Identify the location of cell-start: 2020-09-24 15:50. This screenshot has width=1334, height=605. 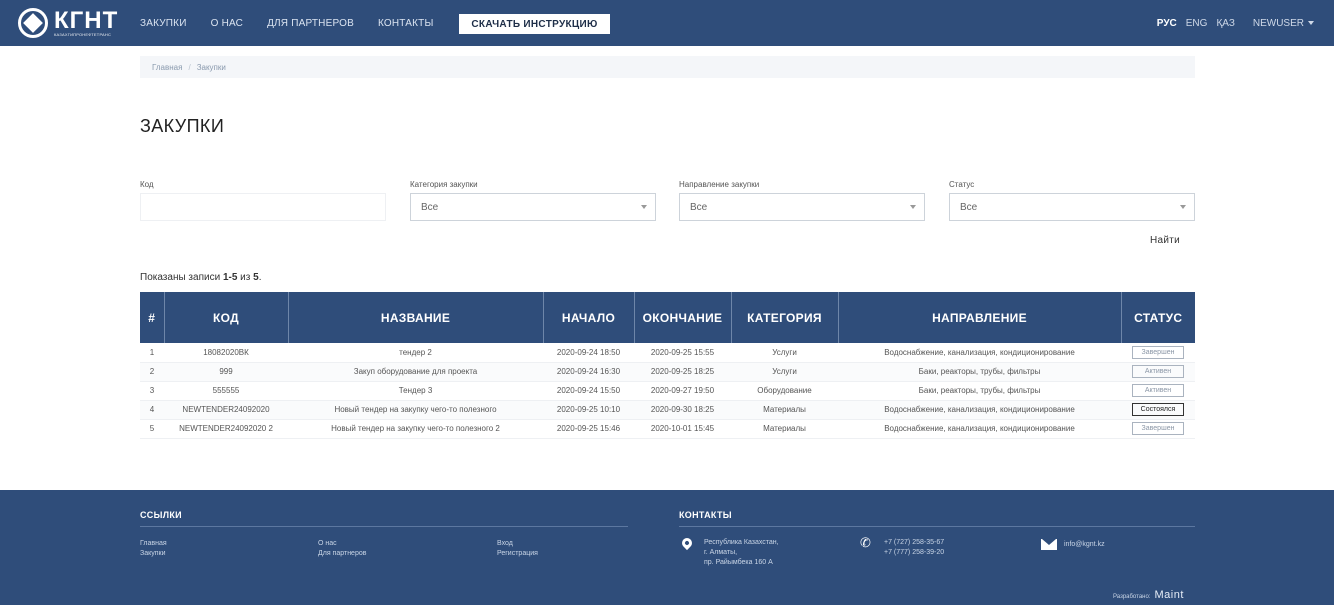
(588, 391).